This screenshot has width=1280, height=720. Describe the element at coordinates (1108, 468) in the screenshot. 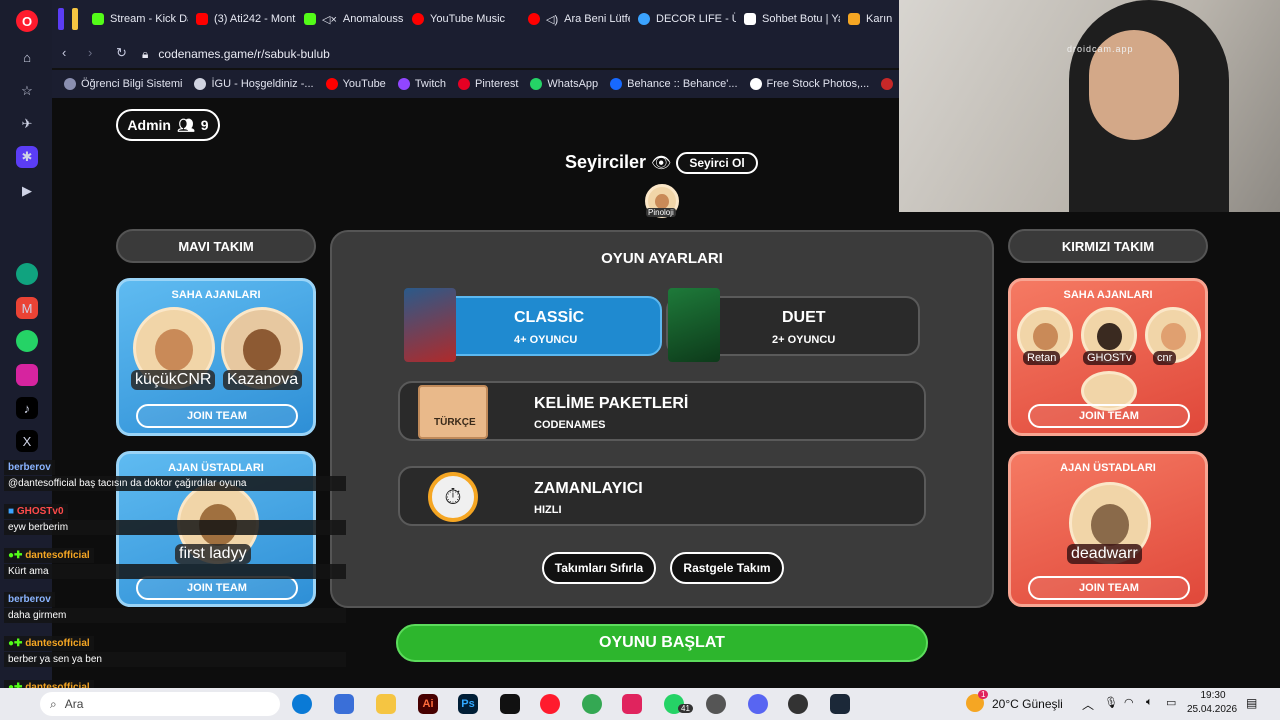

I see `card-title: AJAN ÜSTADLARI` at that location.